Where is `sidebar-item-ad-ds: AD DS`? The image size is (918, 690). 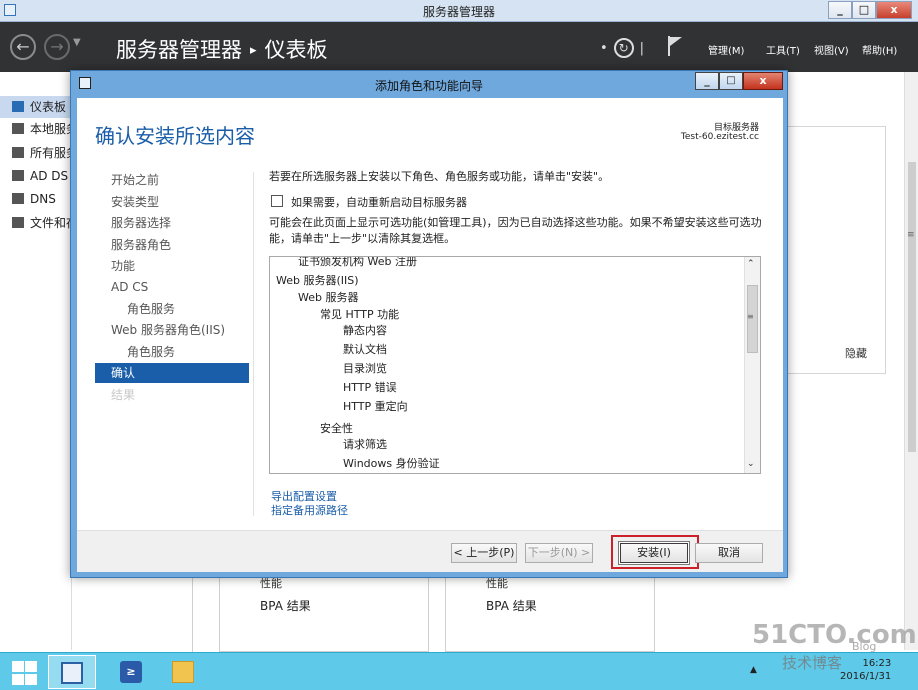 sidebar-item-ad-ds: AD DS is located at coordinates (36, 176).